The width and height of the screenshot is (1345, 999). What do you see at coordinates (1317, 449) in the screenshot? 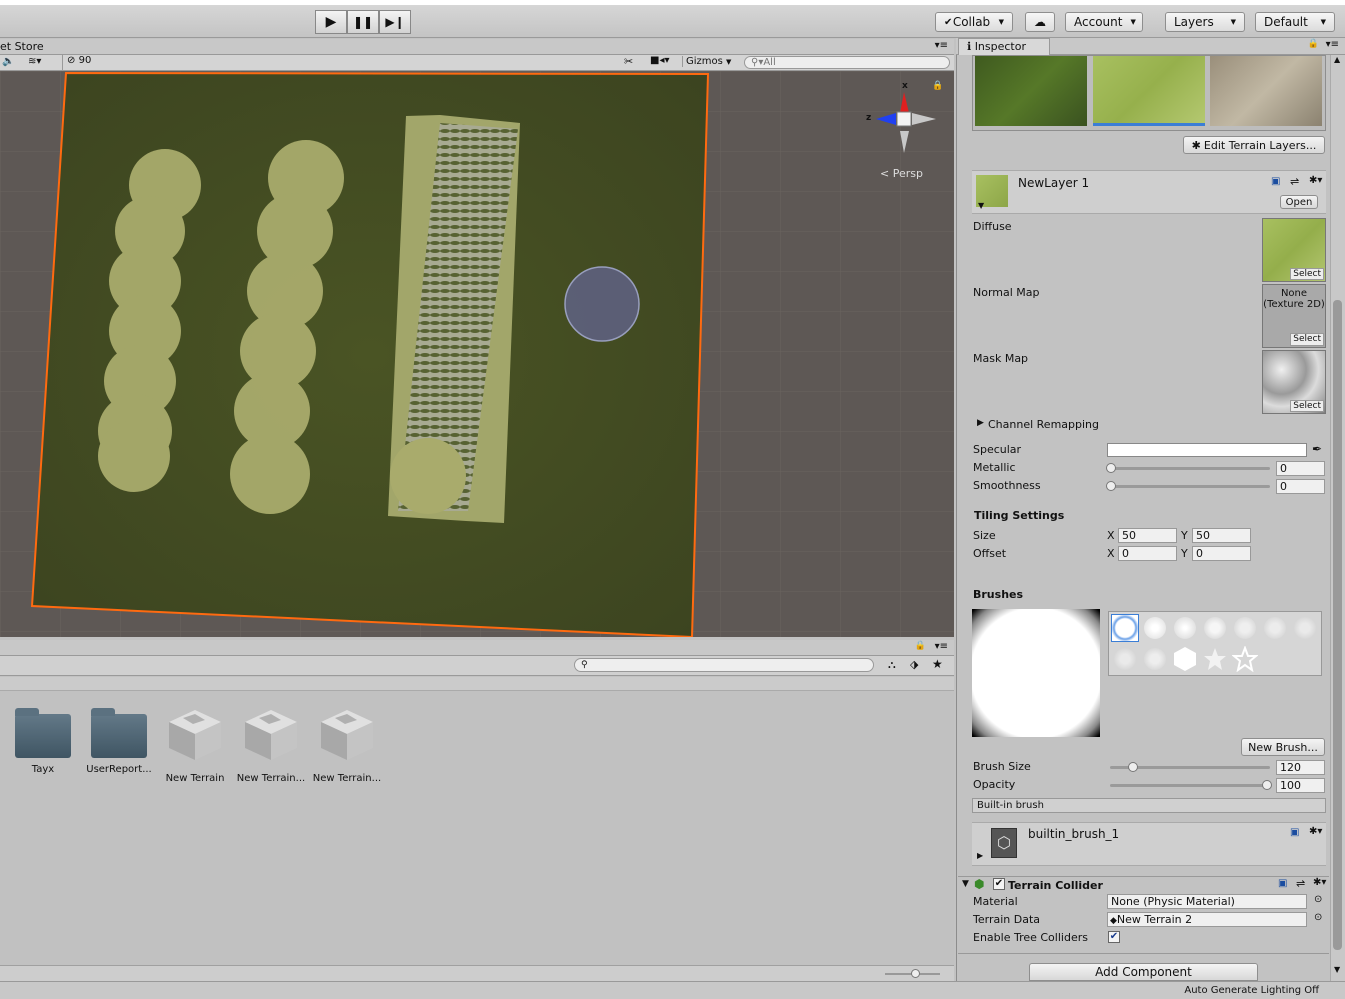
I see `eyedropper-icon: ✒` at bounding box center [1317, 449].